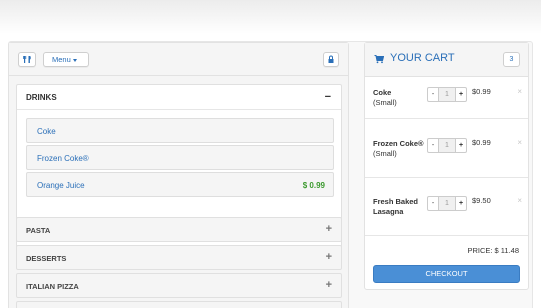  What do you see at coordinates (398, 148) in the screenshot?
I see `cart-item-name: Frozen Coke® (Small)` at bounding box center [398, 148].